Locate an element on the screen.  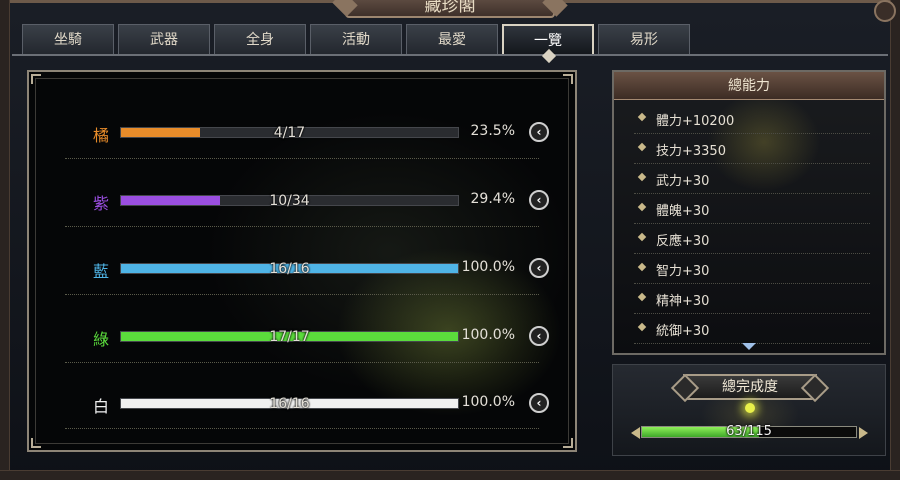
grade-row-green: 綠 17/17 100.0% ‹ is located at coordinates (304, 338).